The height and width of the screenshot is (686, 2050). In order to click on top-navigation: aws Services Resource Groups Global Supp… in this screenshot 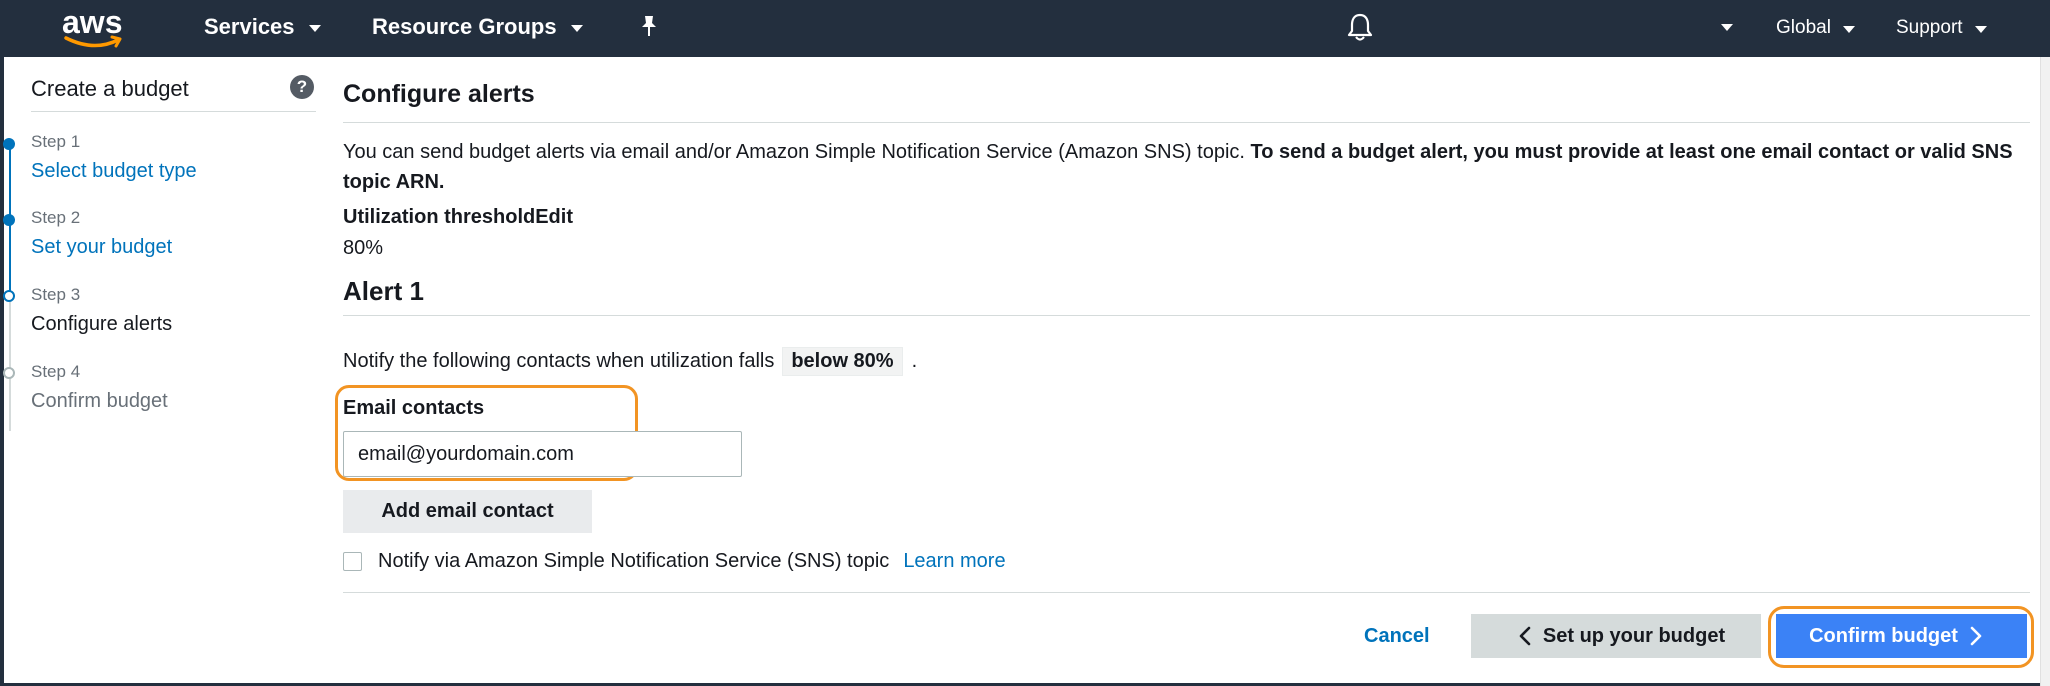, I will do `click(1025, 28)`.